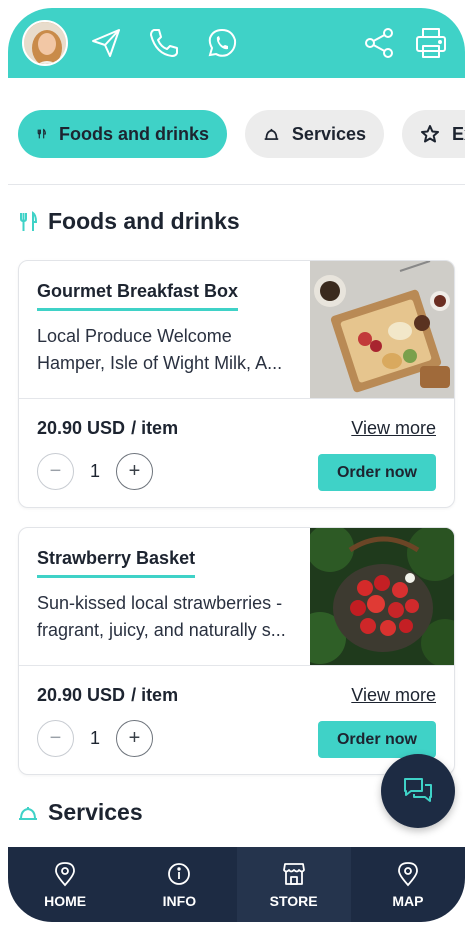 The height and width of the screenshot is (930, 473). Describe the element at coordinates (328, 133) in the screenshot. I see `tab-label: Services` at that location.